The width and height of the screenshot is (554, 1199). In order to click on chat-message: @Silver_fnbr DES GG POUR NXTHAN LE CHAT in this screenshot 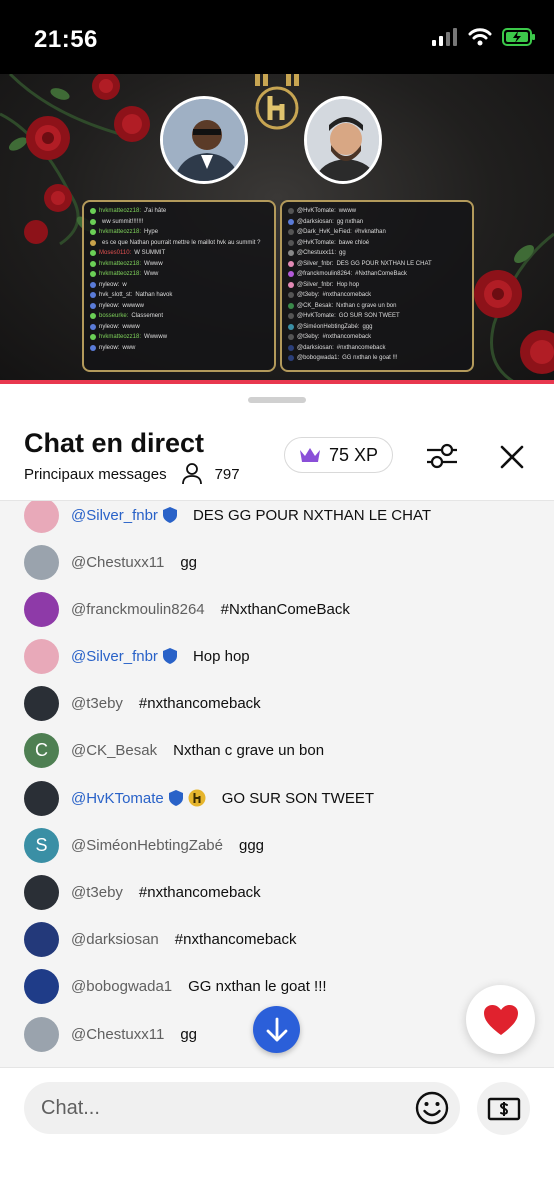, I will do `click(227, 517)`.